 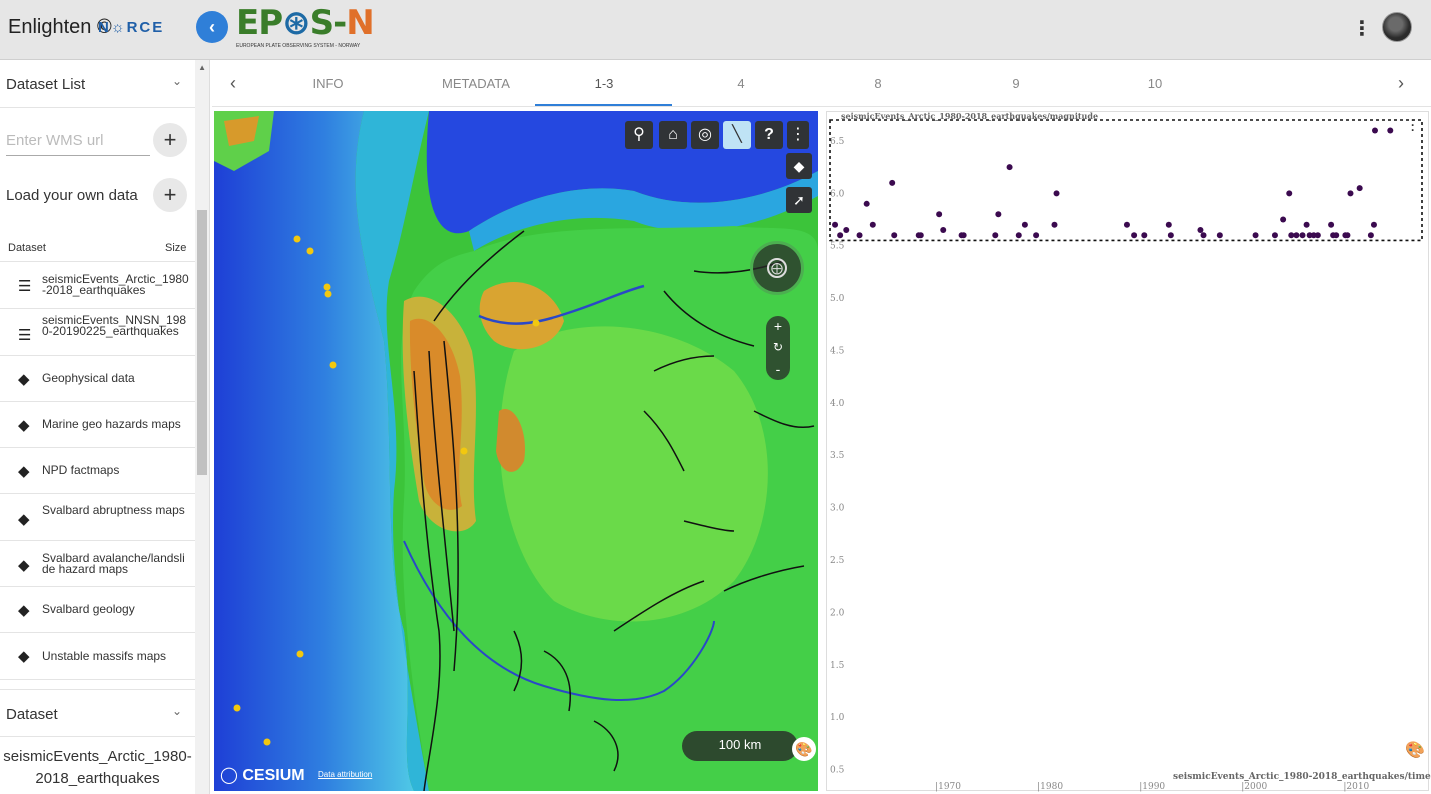 I want to click on tab-metadata: METADATA, so click(x=476, y=83).